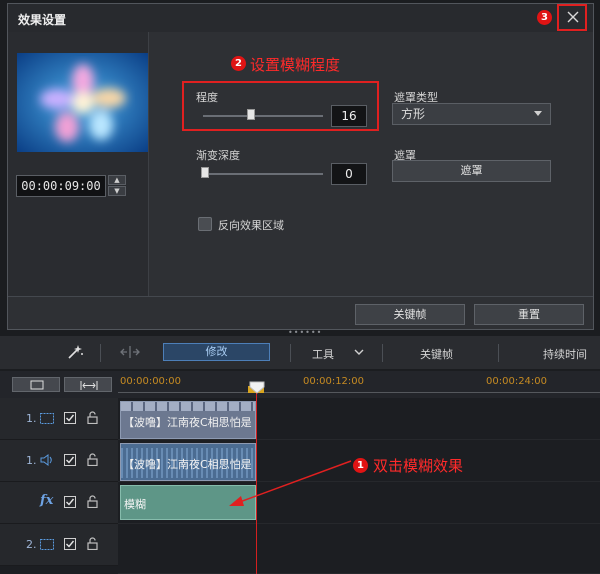  I want to click on preview-image, so click(82, 102).